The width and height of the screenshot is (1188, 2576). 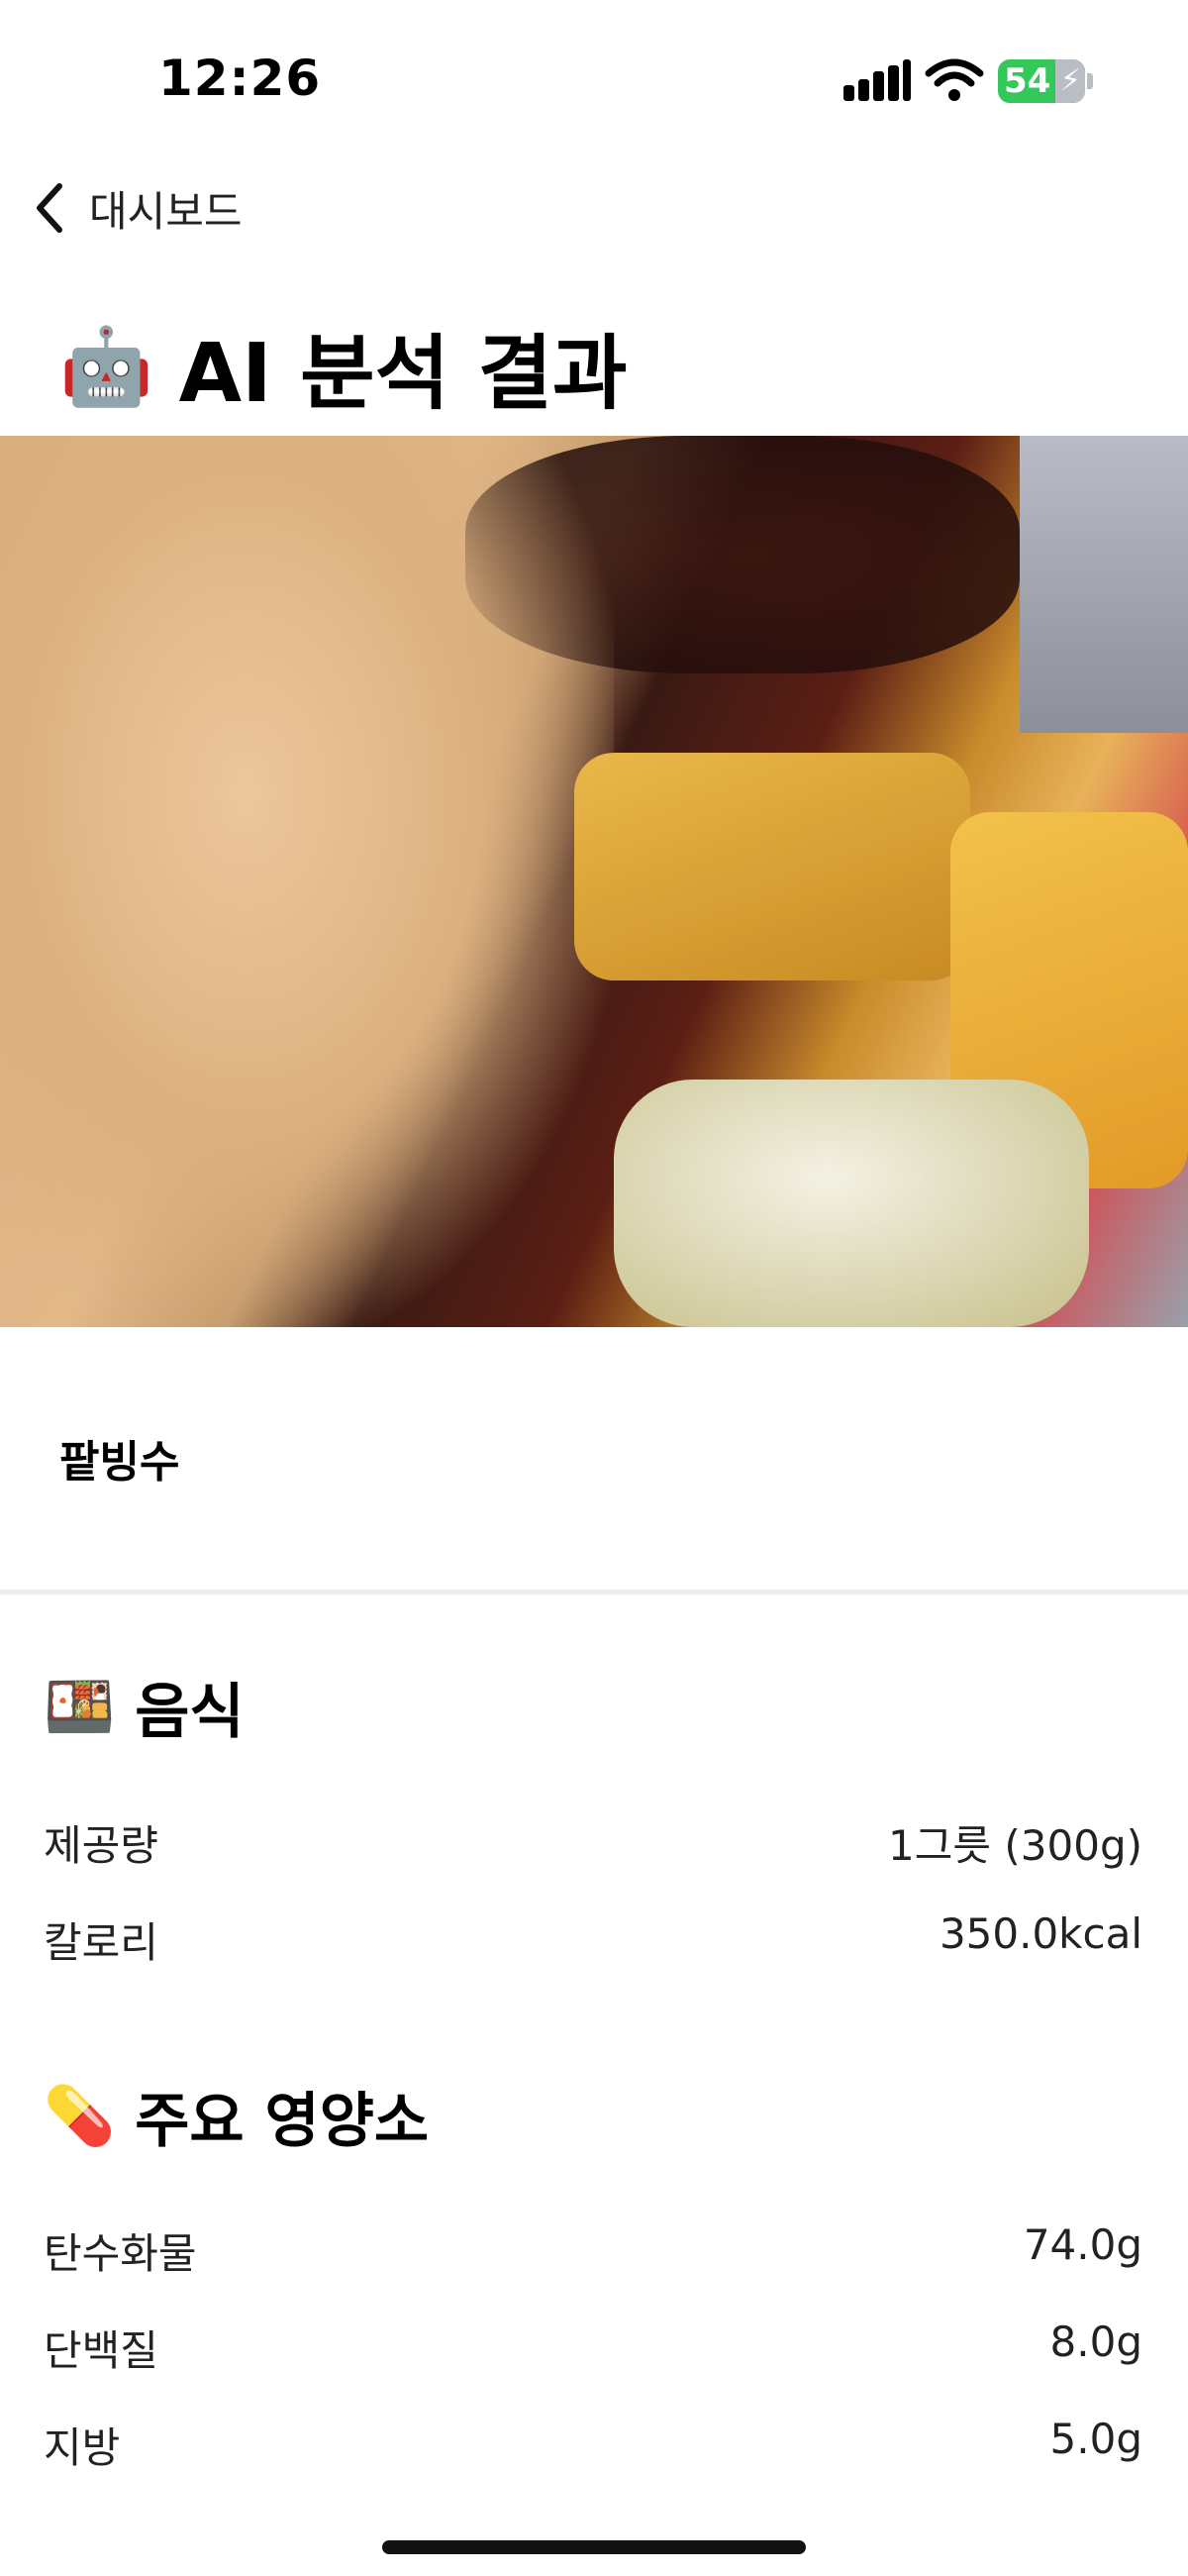 What do you see at coordinates (101, 2350) in the screenshot?
I see `protein-label: 단백질` at bounding box center [101, 2350].